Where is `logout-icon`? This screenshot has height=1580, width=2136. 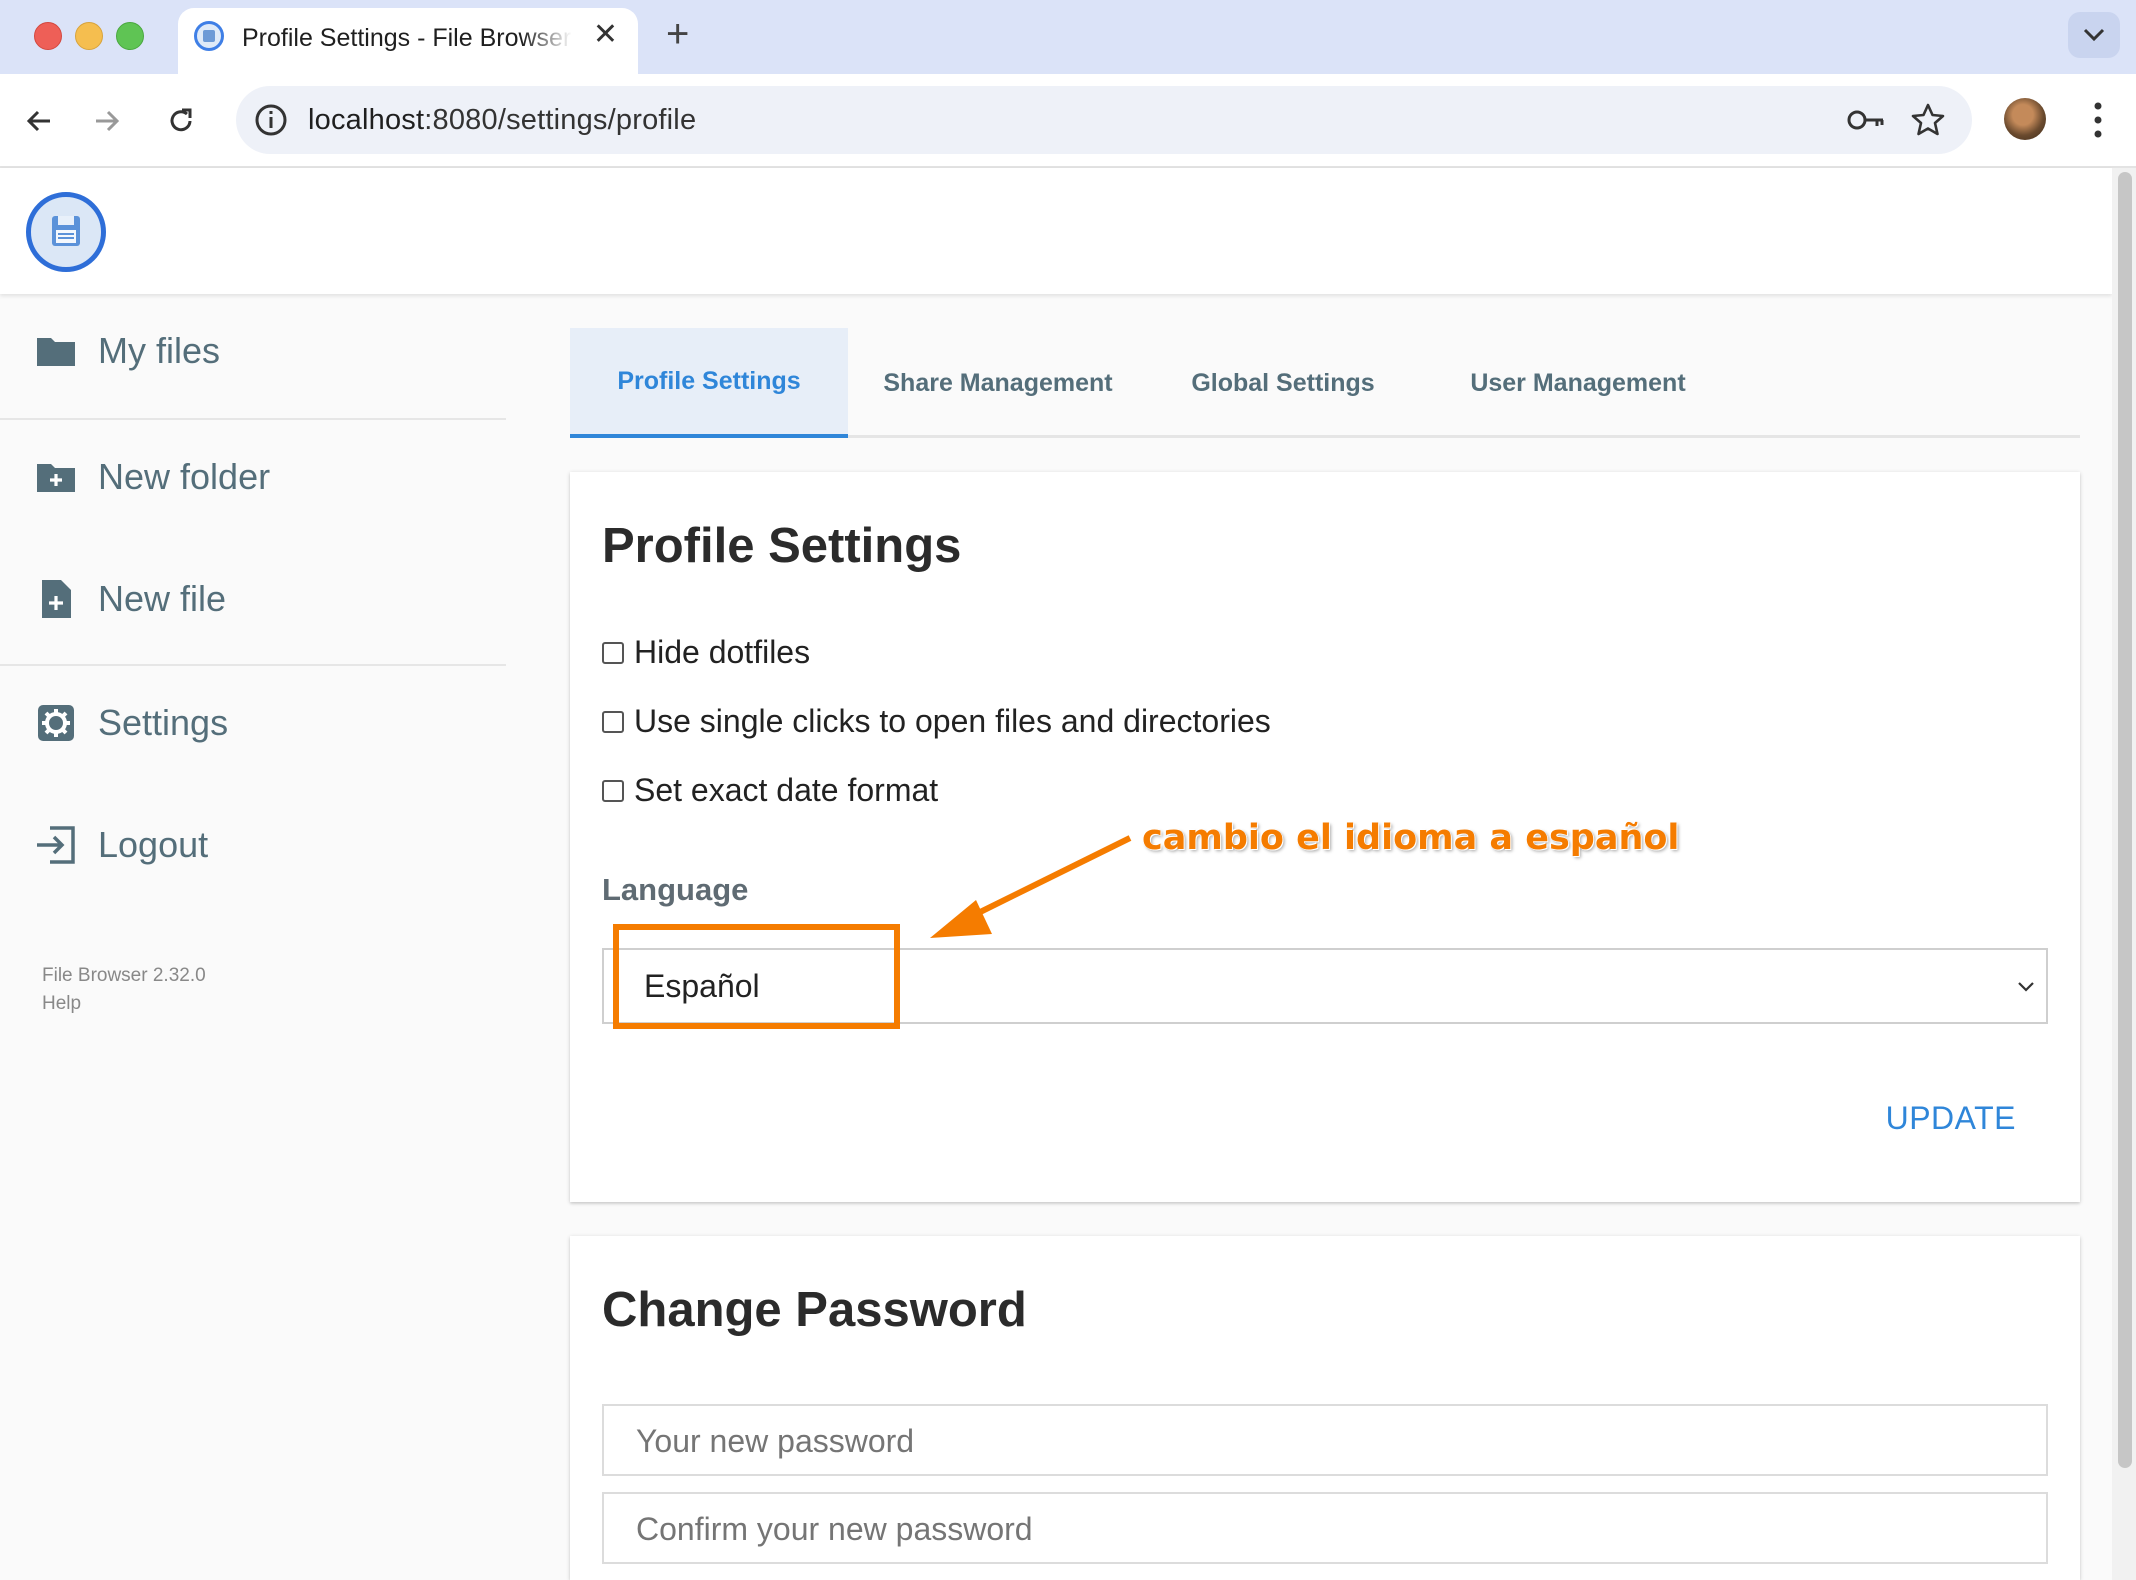
logout-icon is located at coordinates (56, 845).